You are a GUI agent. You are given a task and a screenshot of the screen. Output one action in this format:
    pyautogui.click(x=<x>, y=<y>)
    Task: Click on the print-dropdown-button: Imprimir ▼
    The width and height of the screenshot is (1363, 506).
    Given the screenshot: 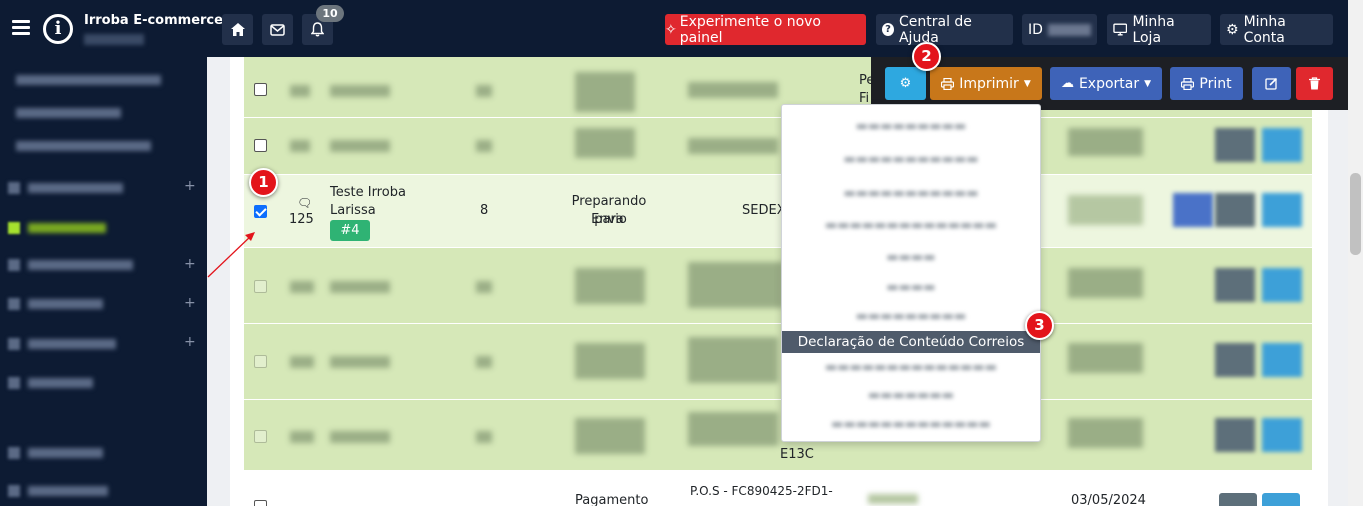 What is the action you would take?
    pyautogui.click(x=986, y=83)
    